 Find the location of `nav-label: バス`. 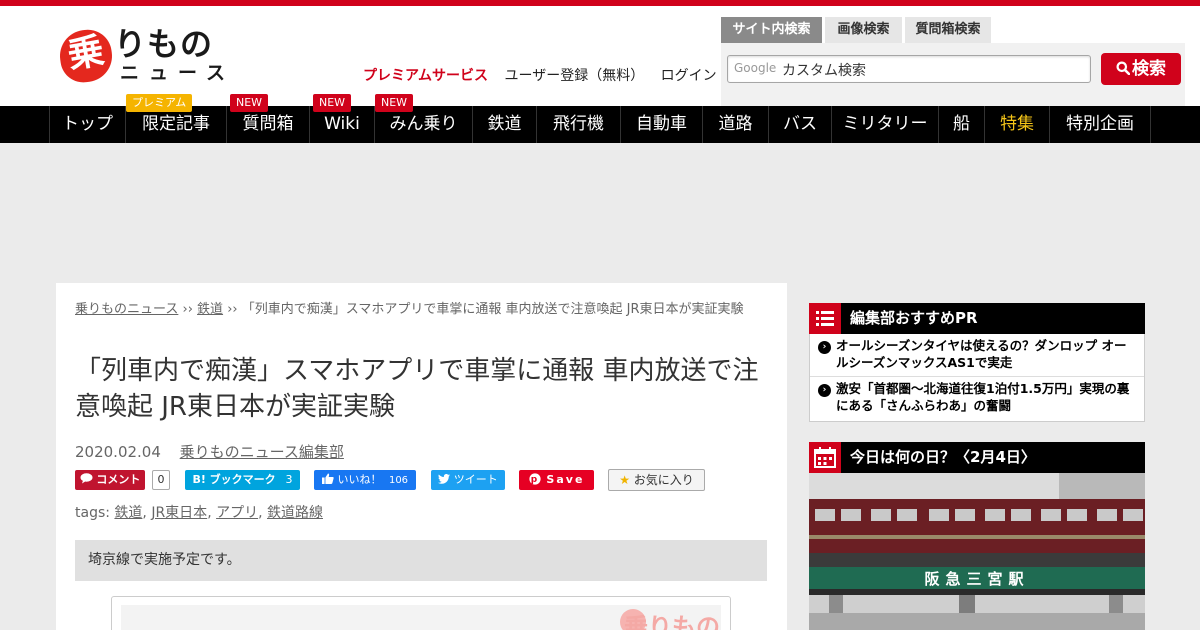

nav-label: バス is located at coordinates (800, 124).